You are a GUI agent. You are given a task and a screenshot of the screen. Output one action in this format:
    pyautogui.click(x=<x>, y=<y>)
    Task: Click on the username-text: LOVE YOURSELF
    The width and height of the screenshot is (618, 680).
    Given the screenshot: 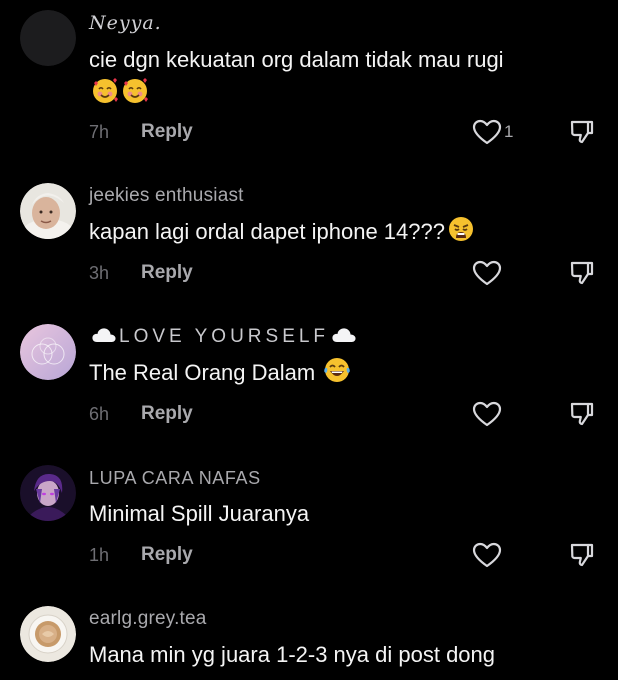 What is the action you would take?
    pyautogui.click(x=224, y=336)
    